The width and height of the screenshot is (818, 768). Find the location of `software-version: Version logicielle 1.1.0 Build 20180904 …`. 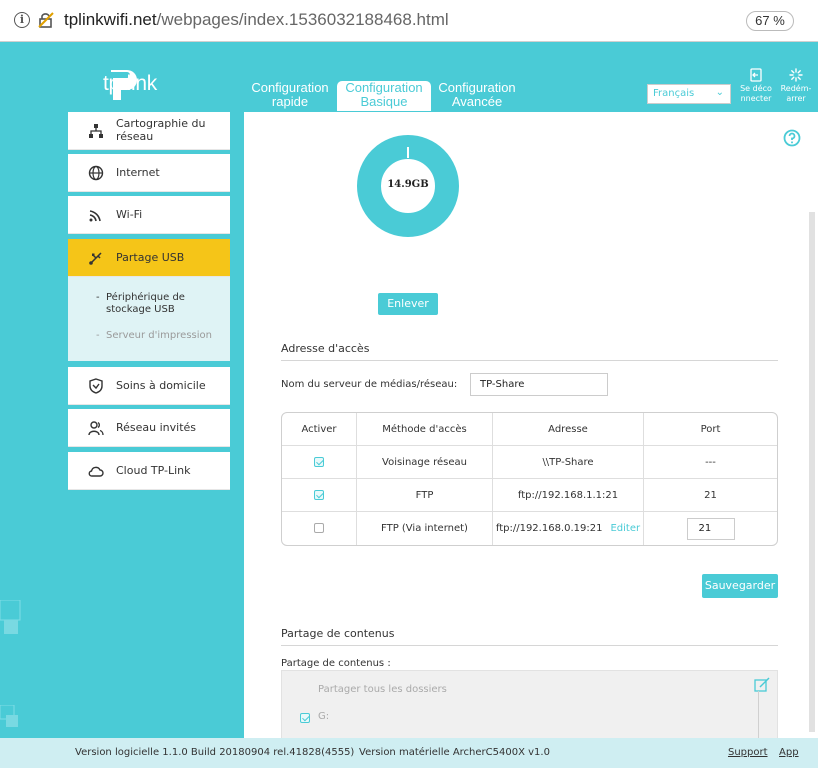

software-version: Version logicielle 1.1.0 Build 20180904 … is located at coordinates (215, 752).